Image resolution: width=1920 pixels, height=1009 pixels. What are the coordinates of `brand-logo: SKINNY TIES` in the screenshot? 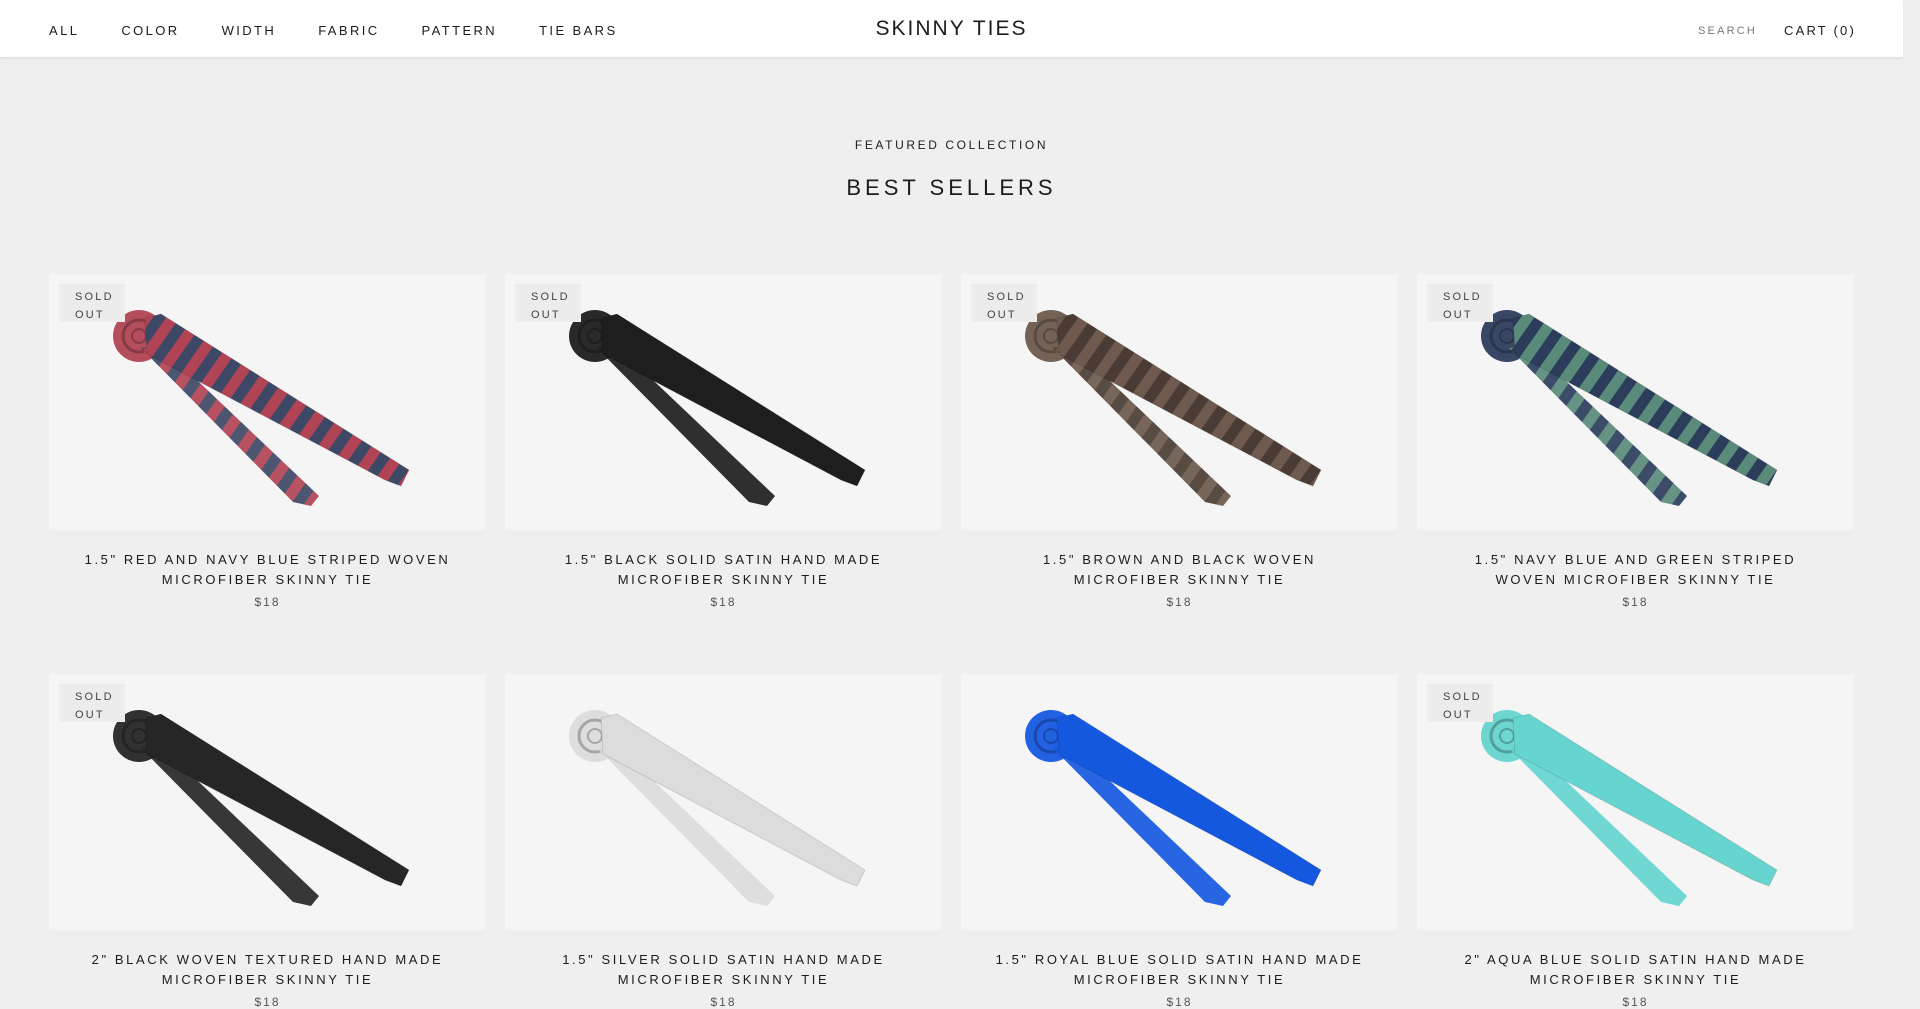 It's located at (952, 28).